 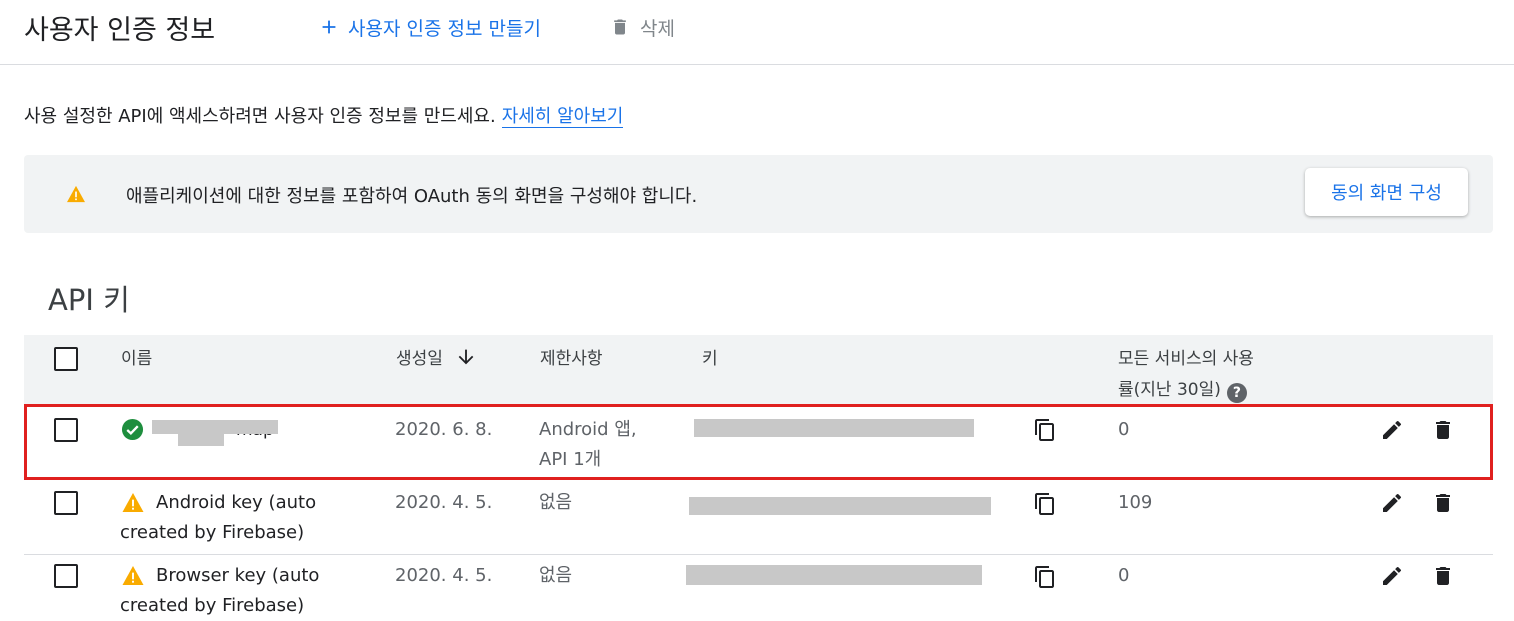 I want to click on column-header-restrictions: 제한사항, so click(x=571, y=356).